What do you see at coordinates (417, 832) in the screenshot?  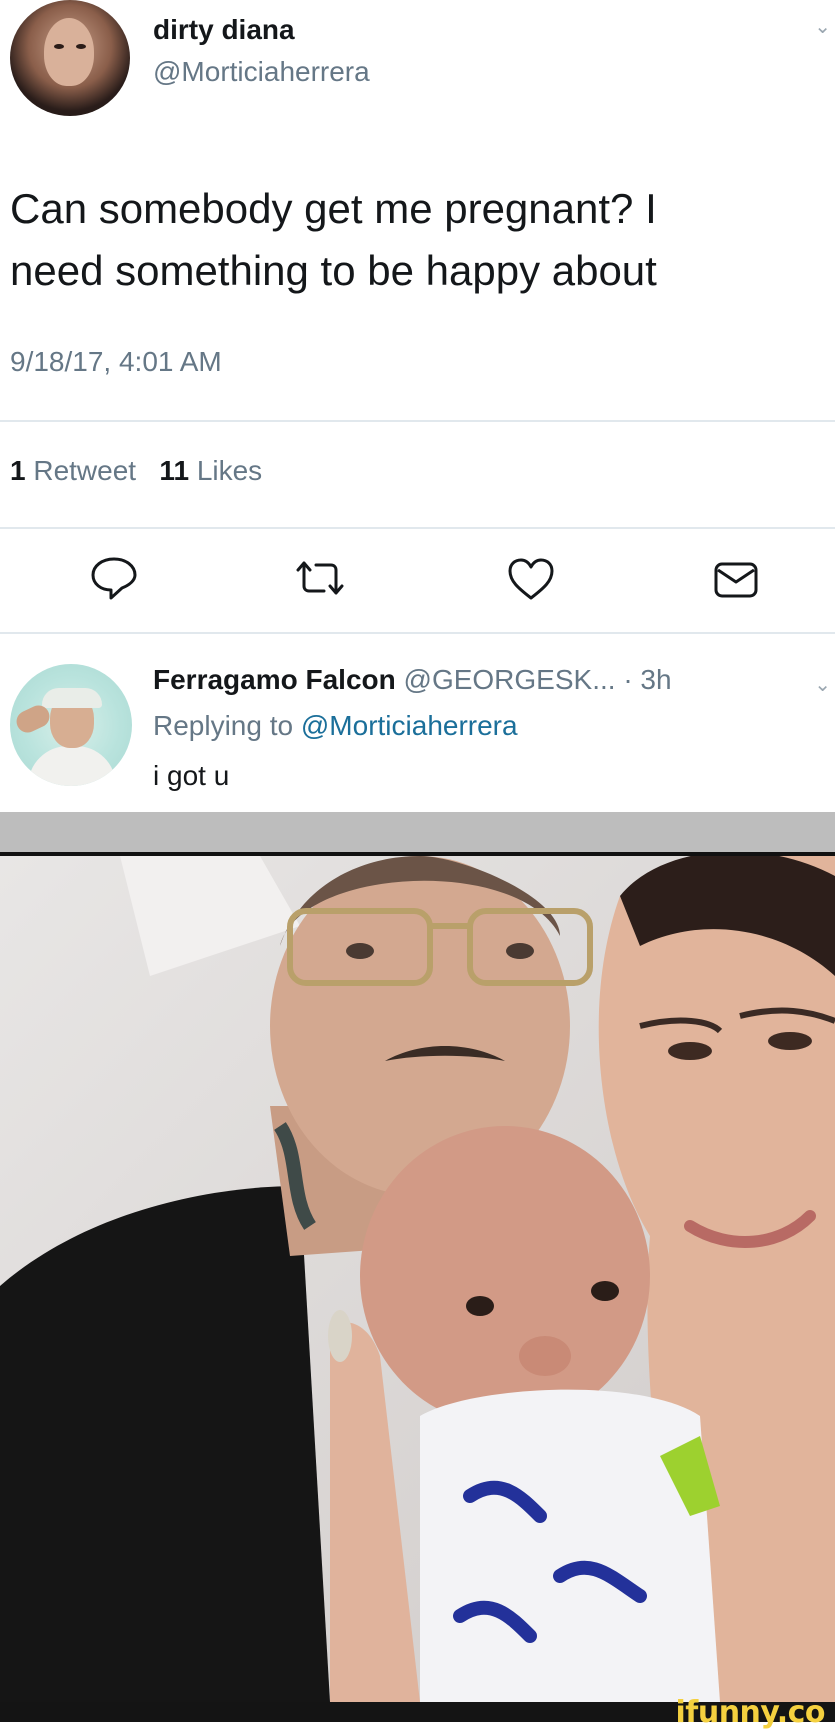 I see `separator-band` at bounding box center [417, 832].